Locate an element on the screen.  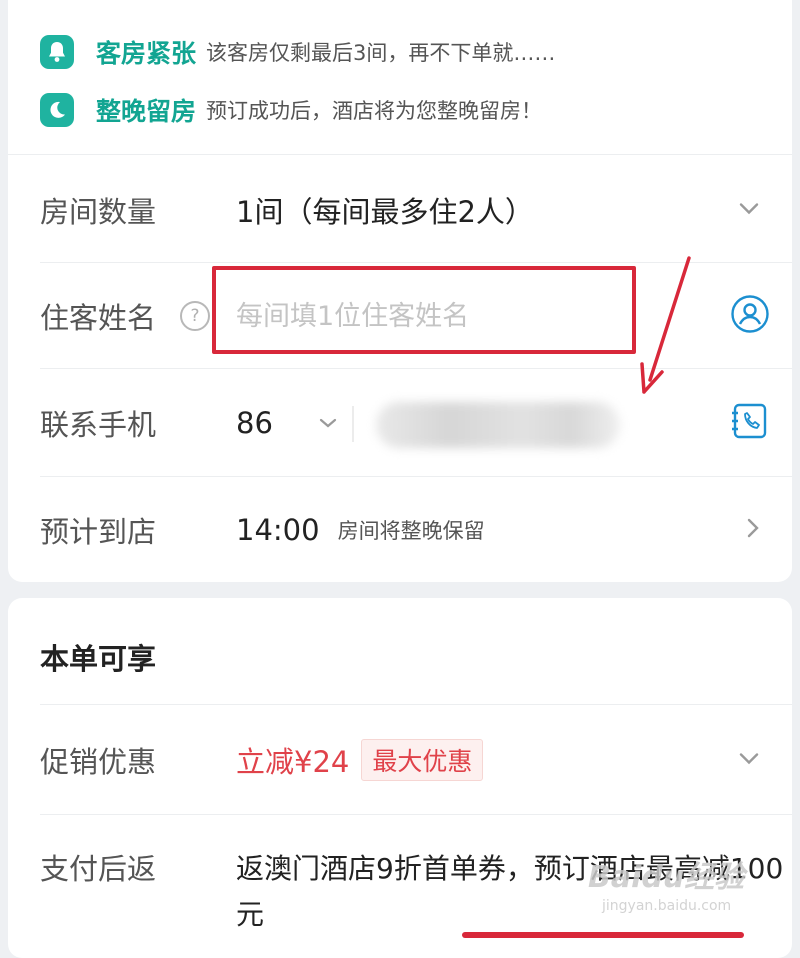
room-count-label: 房间数量 is located at coordinates (98, 212).